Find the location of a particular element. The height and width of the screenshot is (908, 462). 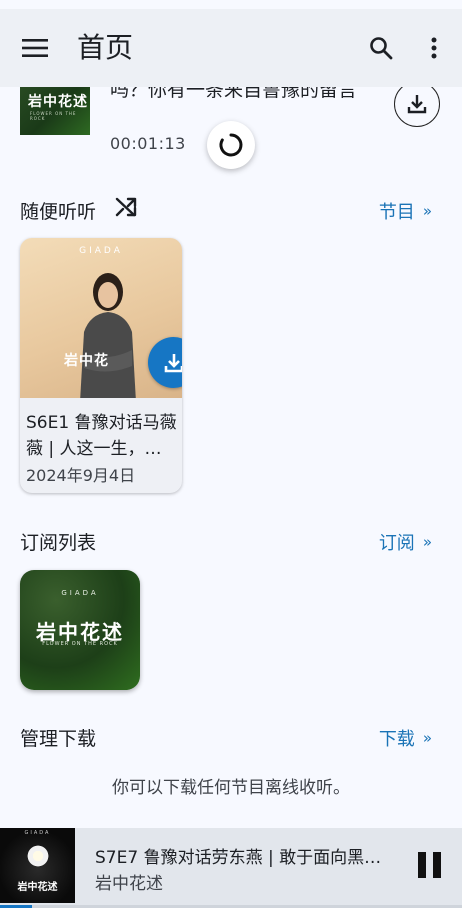

subscriptions-section-title: 订阅列表 is located at coordinates (58, 543).